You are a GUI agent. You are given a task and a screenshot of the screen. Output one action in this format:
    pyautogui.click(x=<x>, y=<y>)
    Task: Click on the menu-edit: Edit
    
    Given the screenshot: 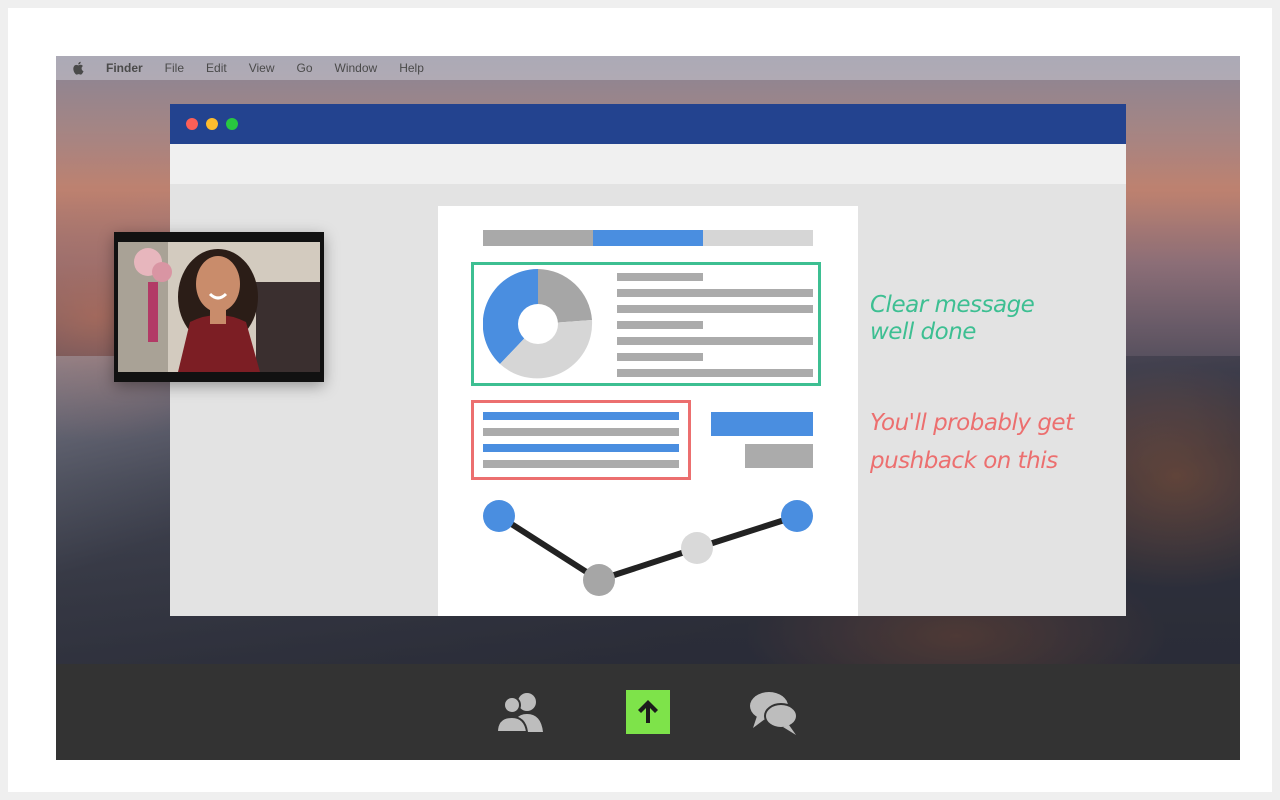 What is the action you would take?
    pyautogui.click(x=216, y=68)
    